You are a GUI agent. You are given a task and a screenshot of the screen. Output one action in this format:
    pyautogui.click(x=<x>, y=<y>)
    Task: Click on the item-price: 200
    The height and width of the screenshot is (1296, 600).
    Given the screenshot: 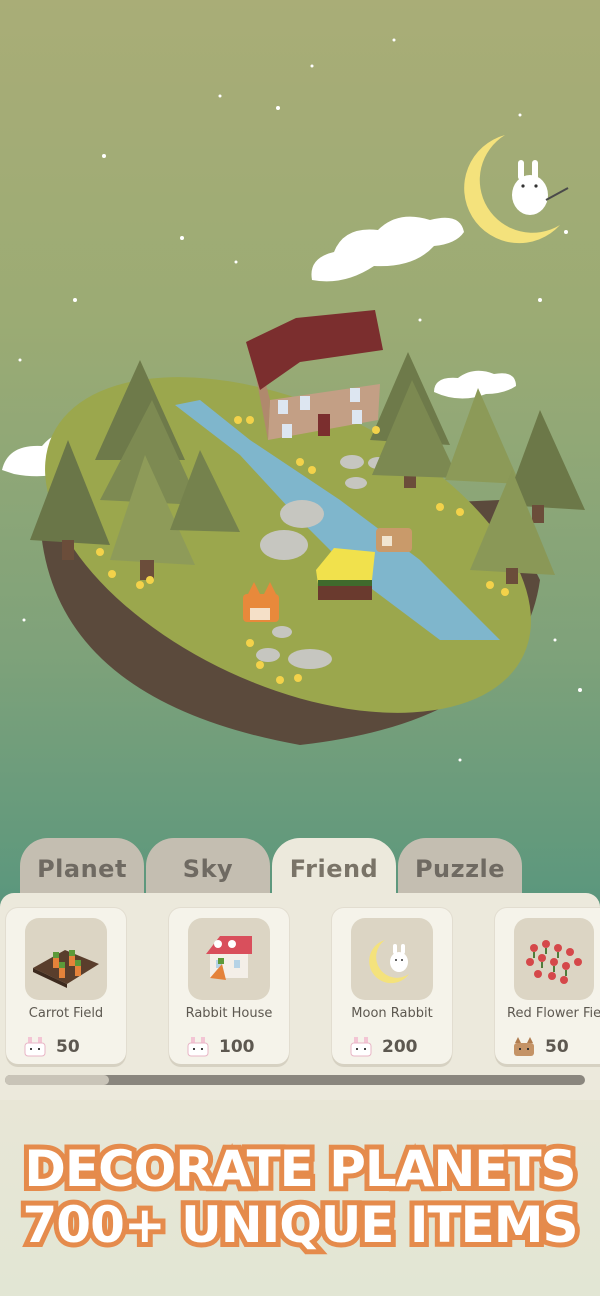 What is the action you would take?
    pyautogui.click(x=383, y=1047)
    